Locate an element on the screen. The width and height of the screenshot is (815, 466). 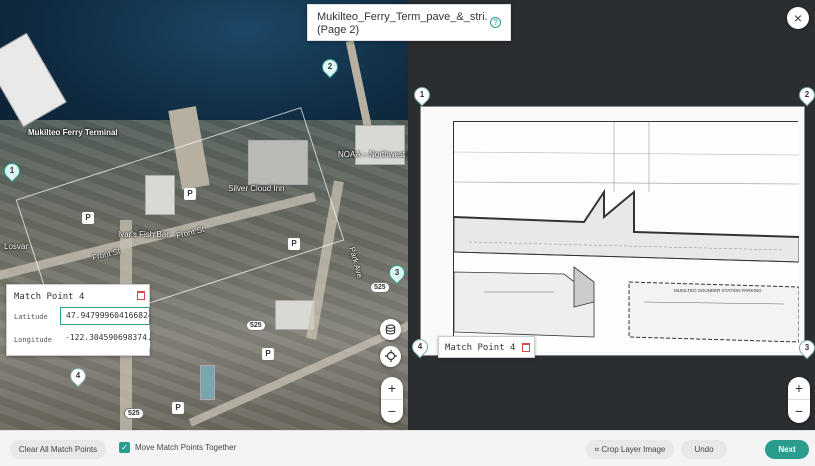
crop-layer-image-button: ⌗ Crop Layer Image is located at coordinates (630, 449).